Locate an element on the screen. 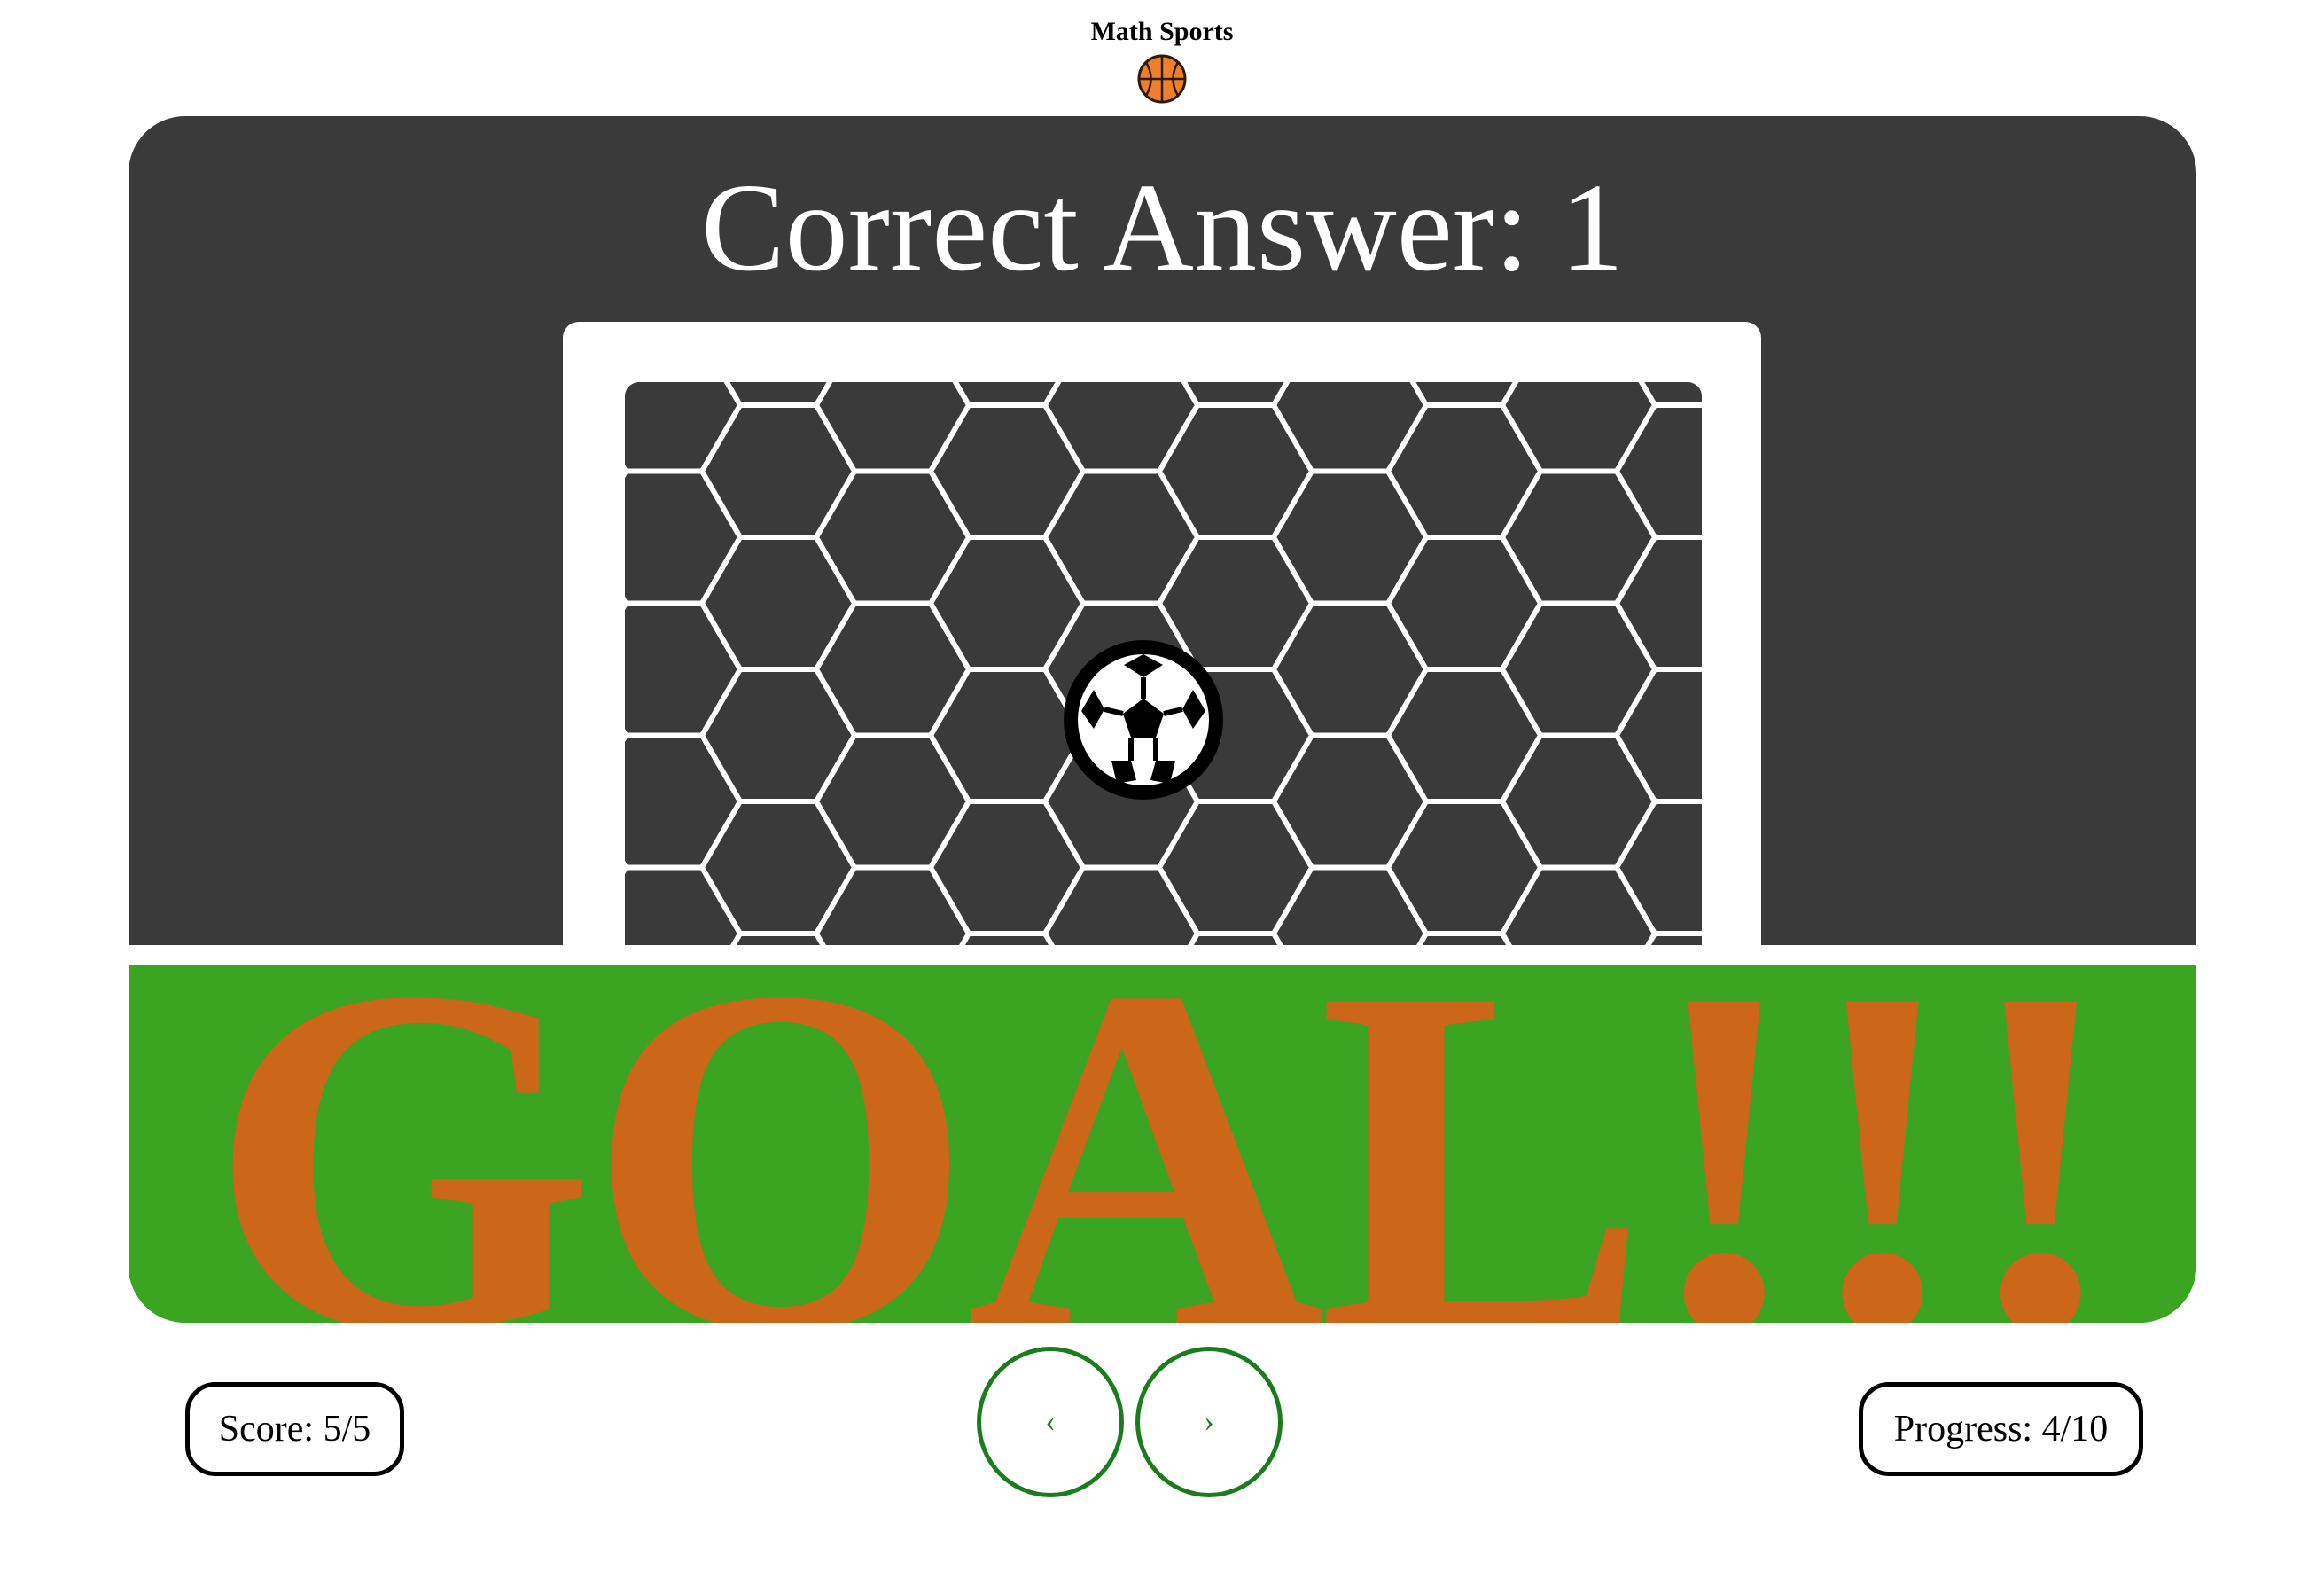 The image size is (2324, 1594). progress-label: Progress: 4/10 is located at coordinates (2001, 1429).